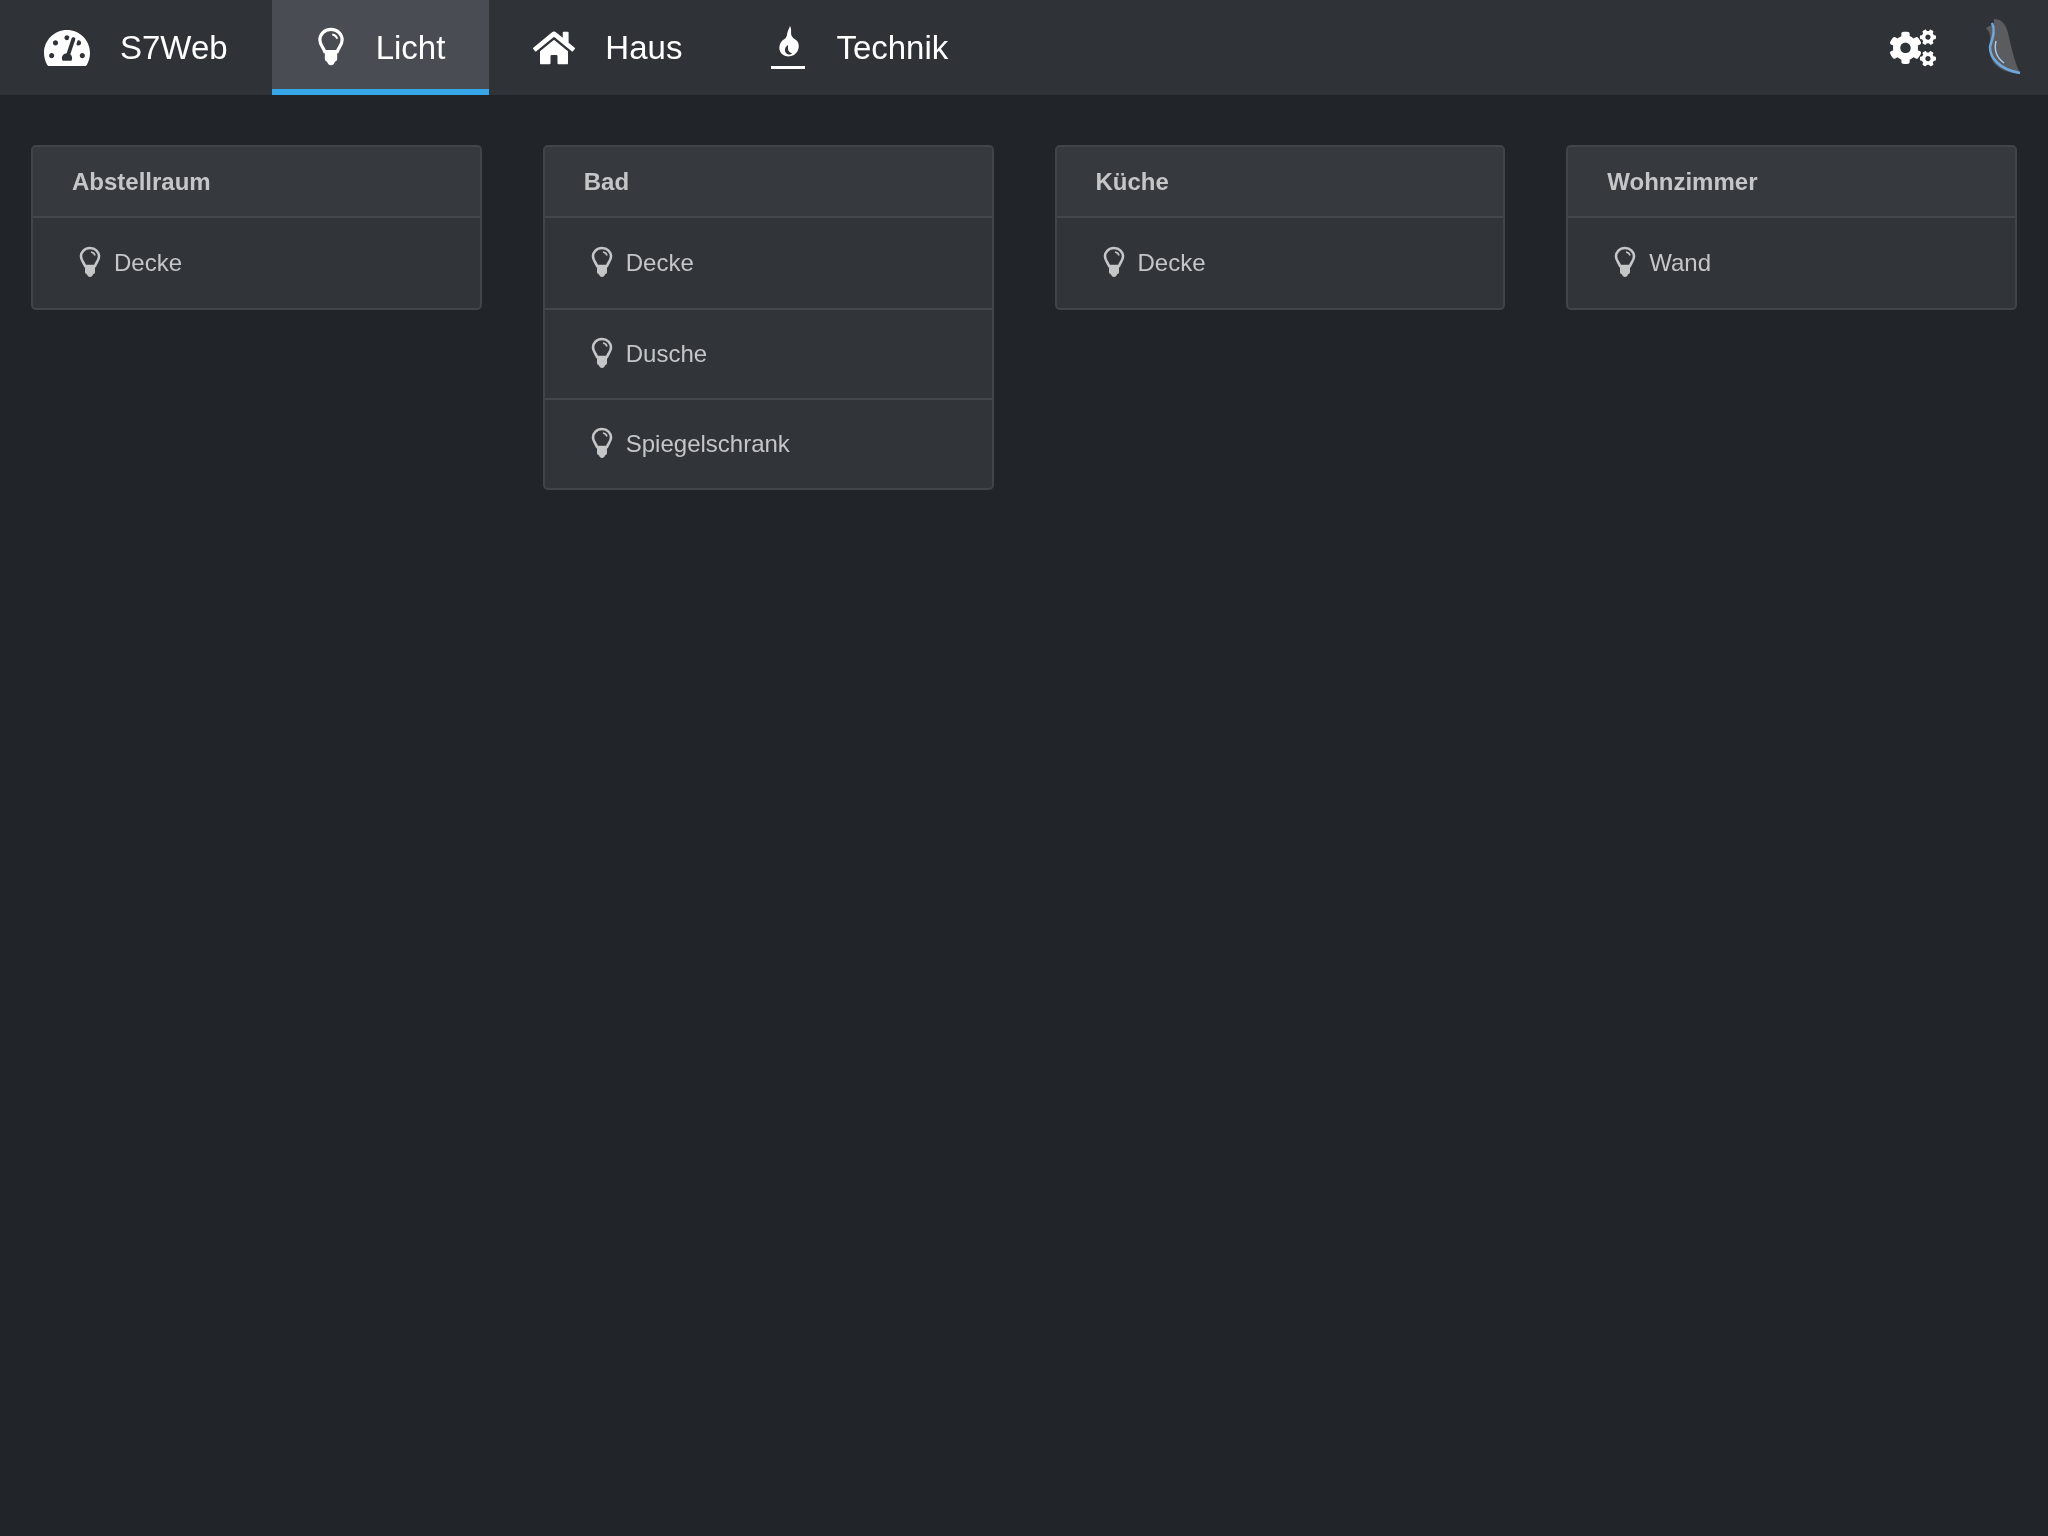 The width and height of the screenshot is (2048, 1536). Describe the element at coordinates (136, 47) in the screenshot. I see `nav-tab: S7Web` at that location.